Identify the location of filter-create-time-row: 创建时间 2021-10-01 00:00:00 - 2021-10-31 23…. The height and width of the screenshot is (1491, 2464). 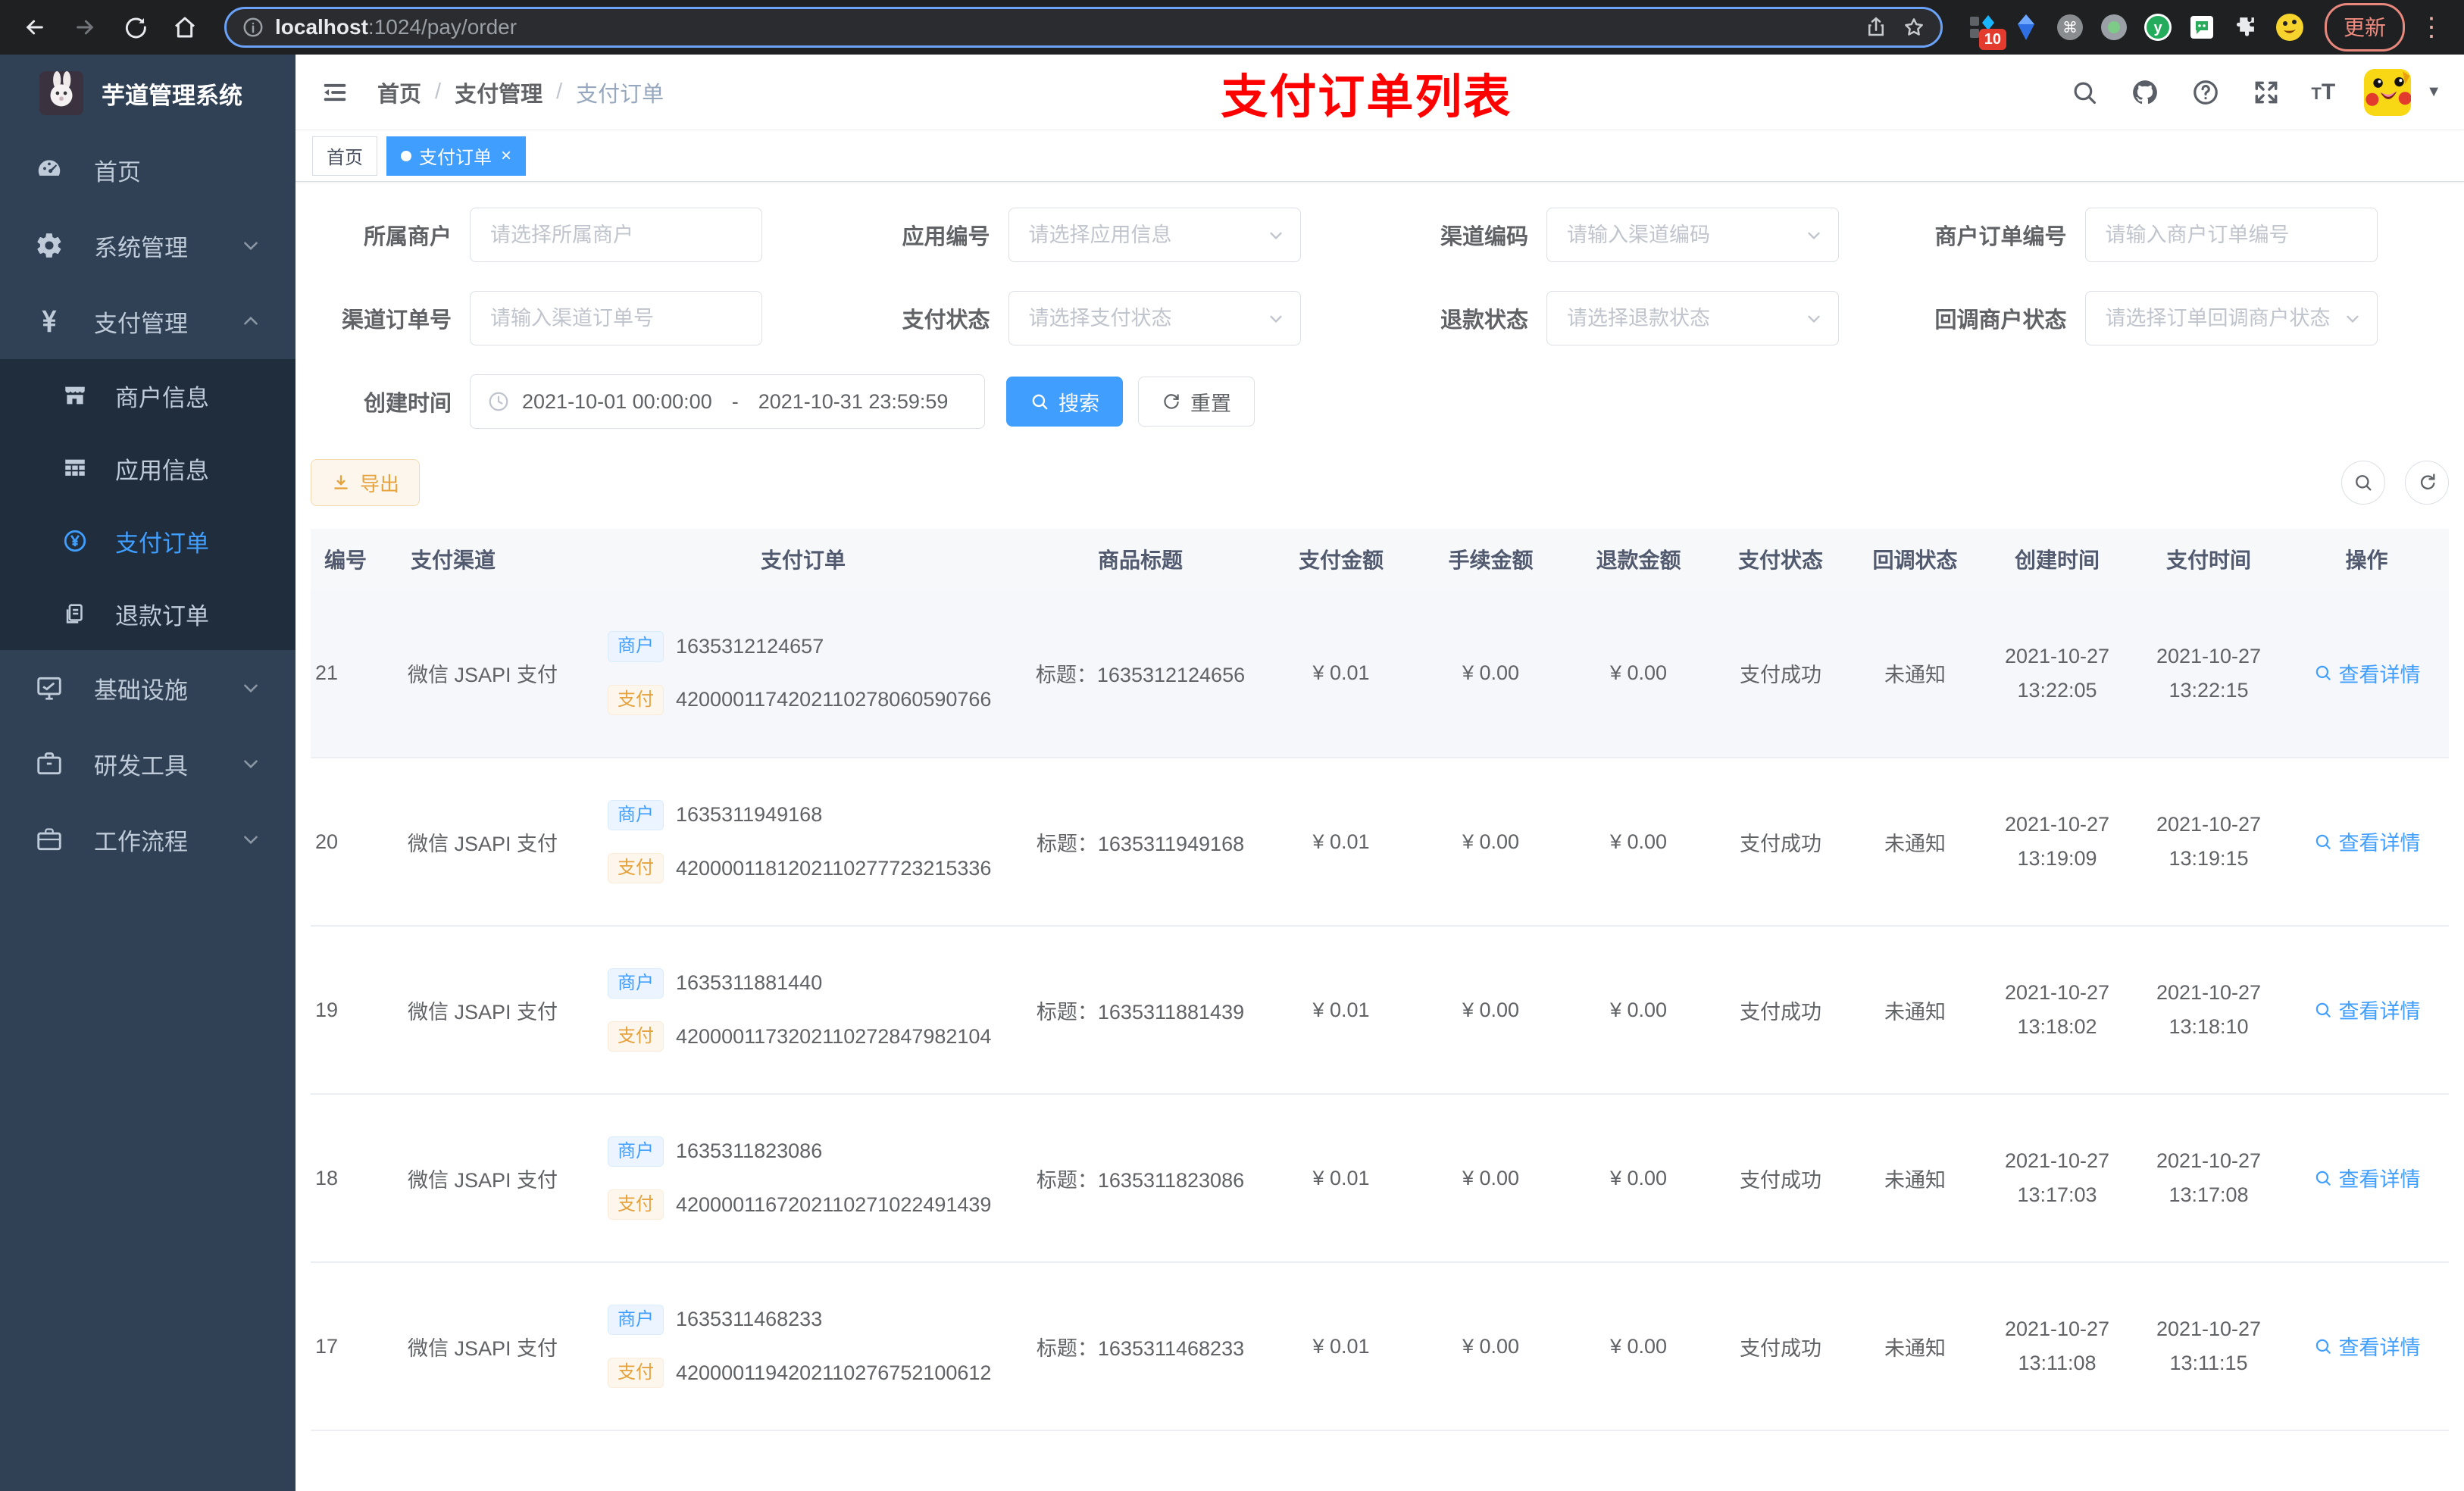
(1380, 401).